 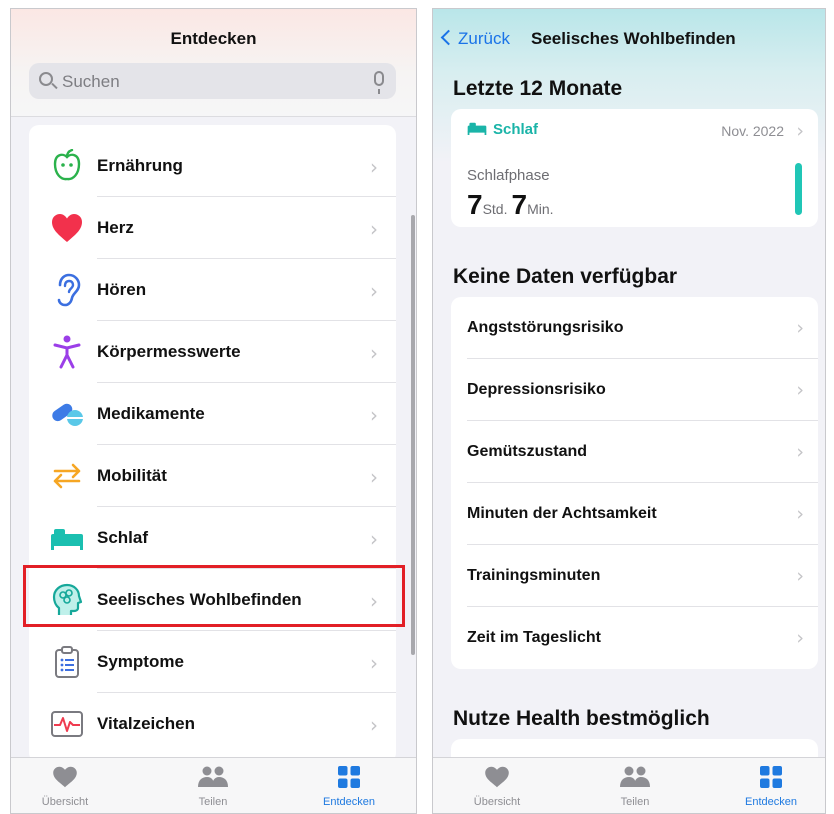 What do you see at coordinates (212, 166) in the screenshot?
I see `list-item-ernaehrung: Ernährung ›` at bounding box center [212, 166].